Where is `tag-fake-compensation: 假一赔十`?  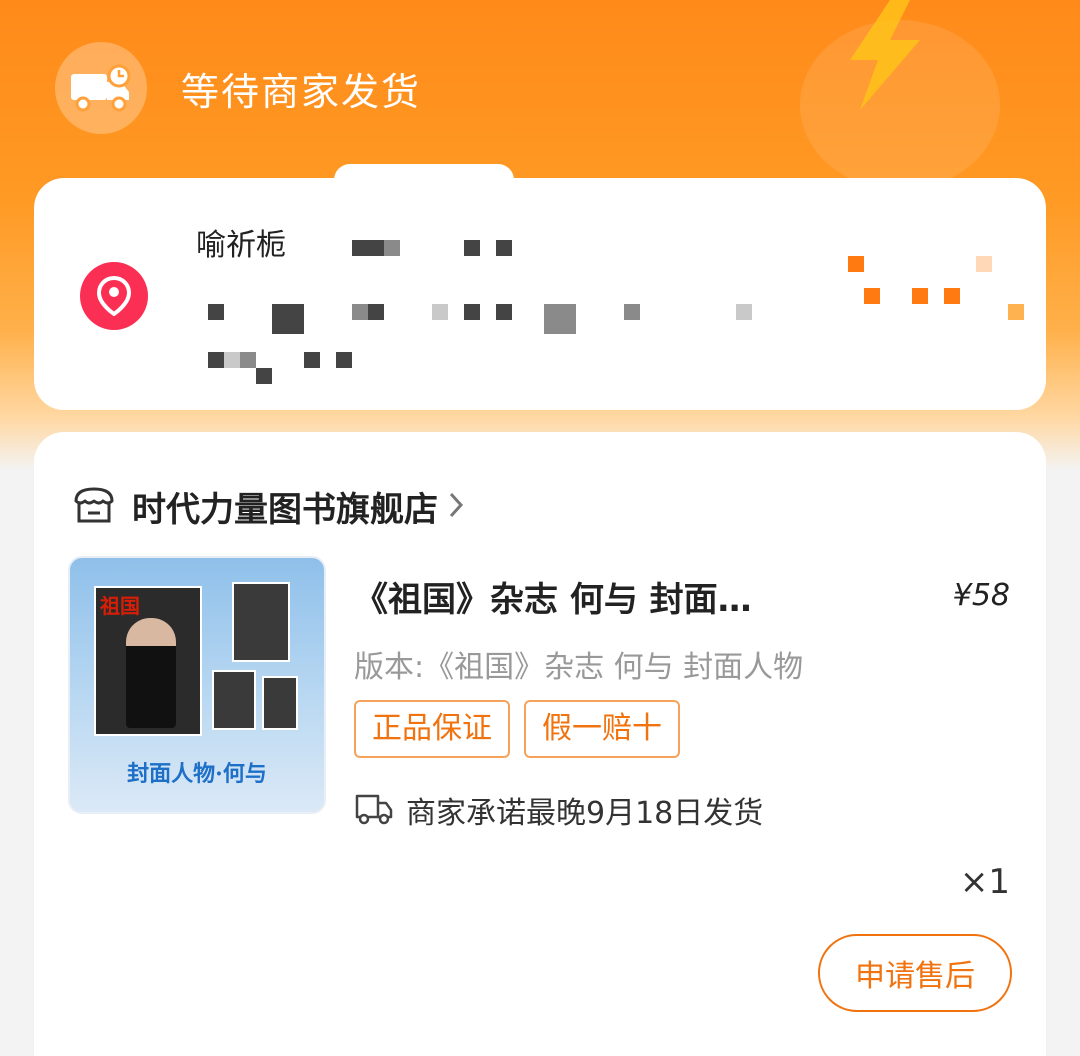 tag-fake-compensation: 假一赔十 is located at coordinates (602, 729).